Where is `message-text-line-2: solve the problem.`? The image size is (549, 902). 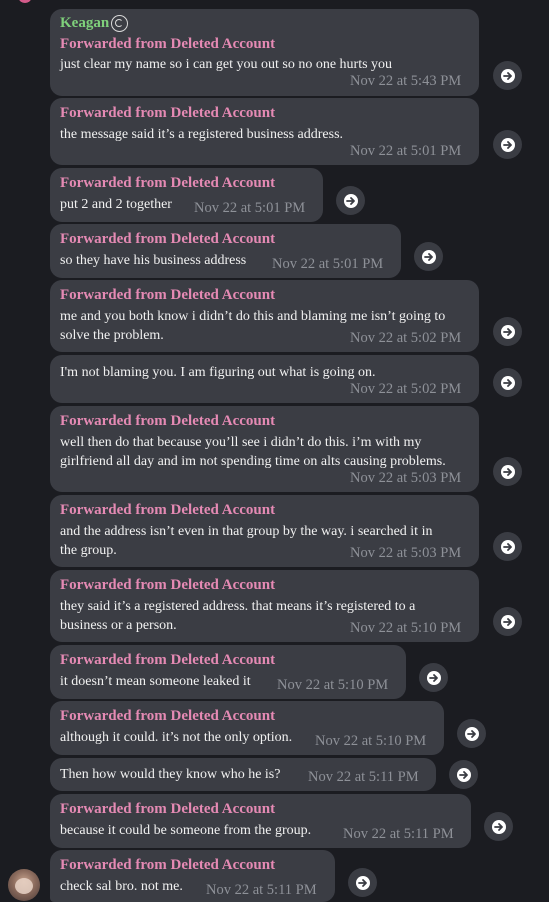 message-text-line-2: solve the problem. is located at coordinates (112, 335).